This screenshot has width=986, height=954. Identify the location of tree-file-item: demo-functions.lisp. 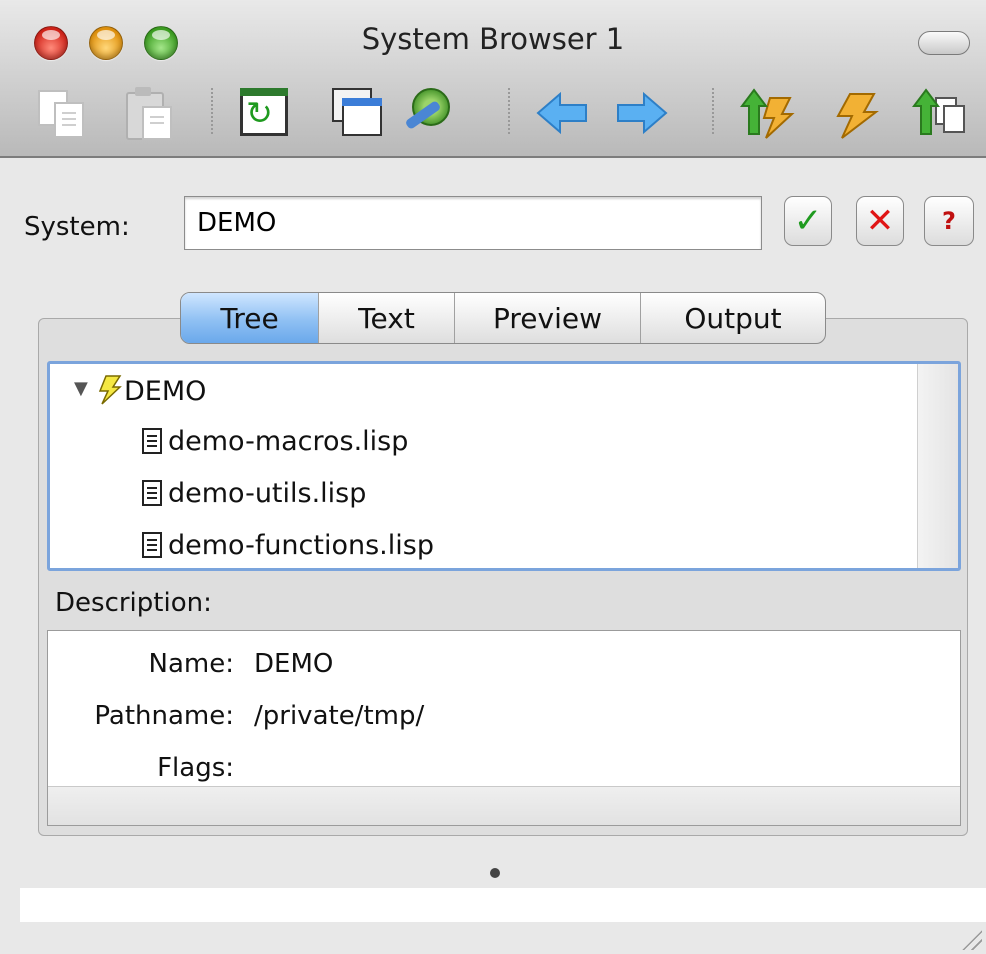
(288, 545).